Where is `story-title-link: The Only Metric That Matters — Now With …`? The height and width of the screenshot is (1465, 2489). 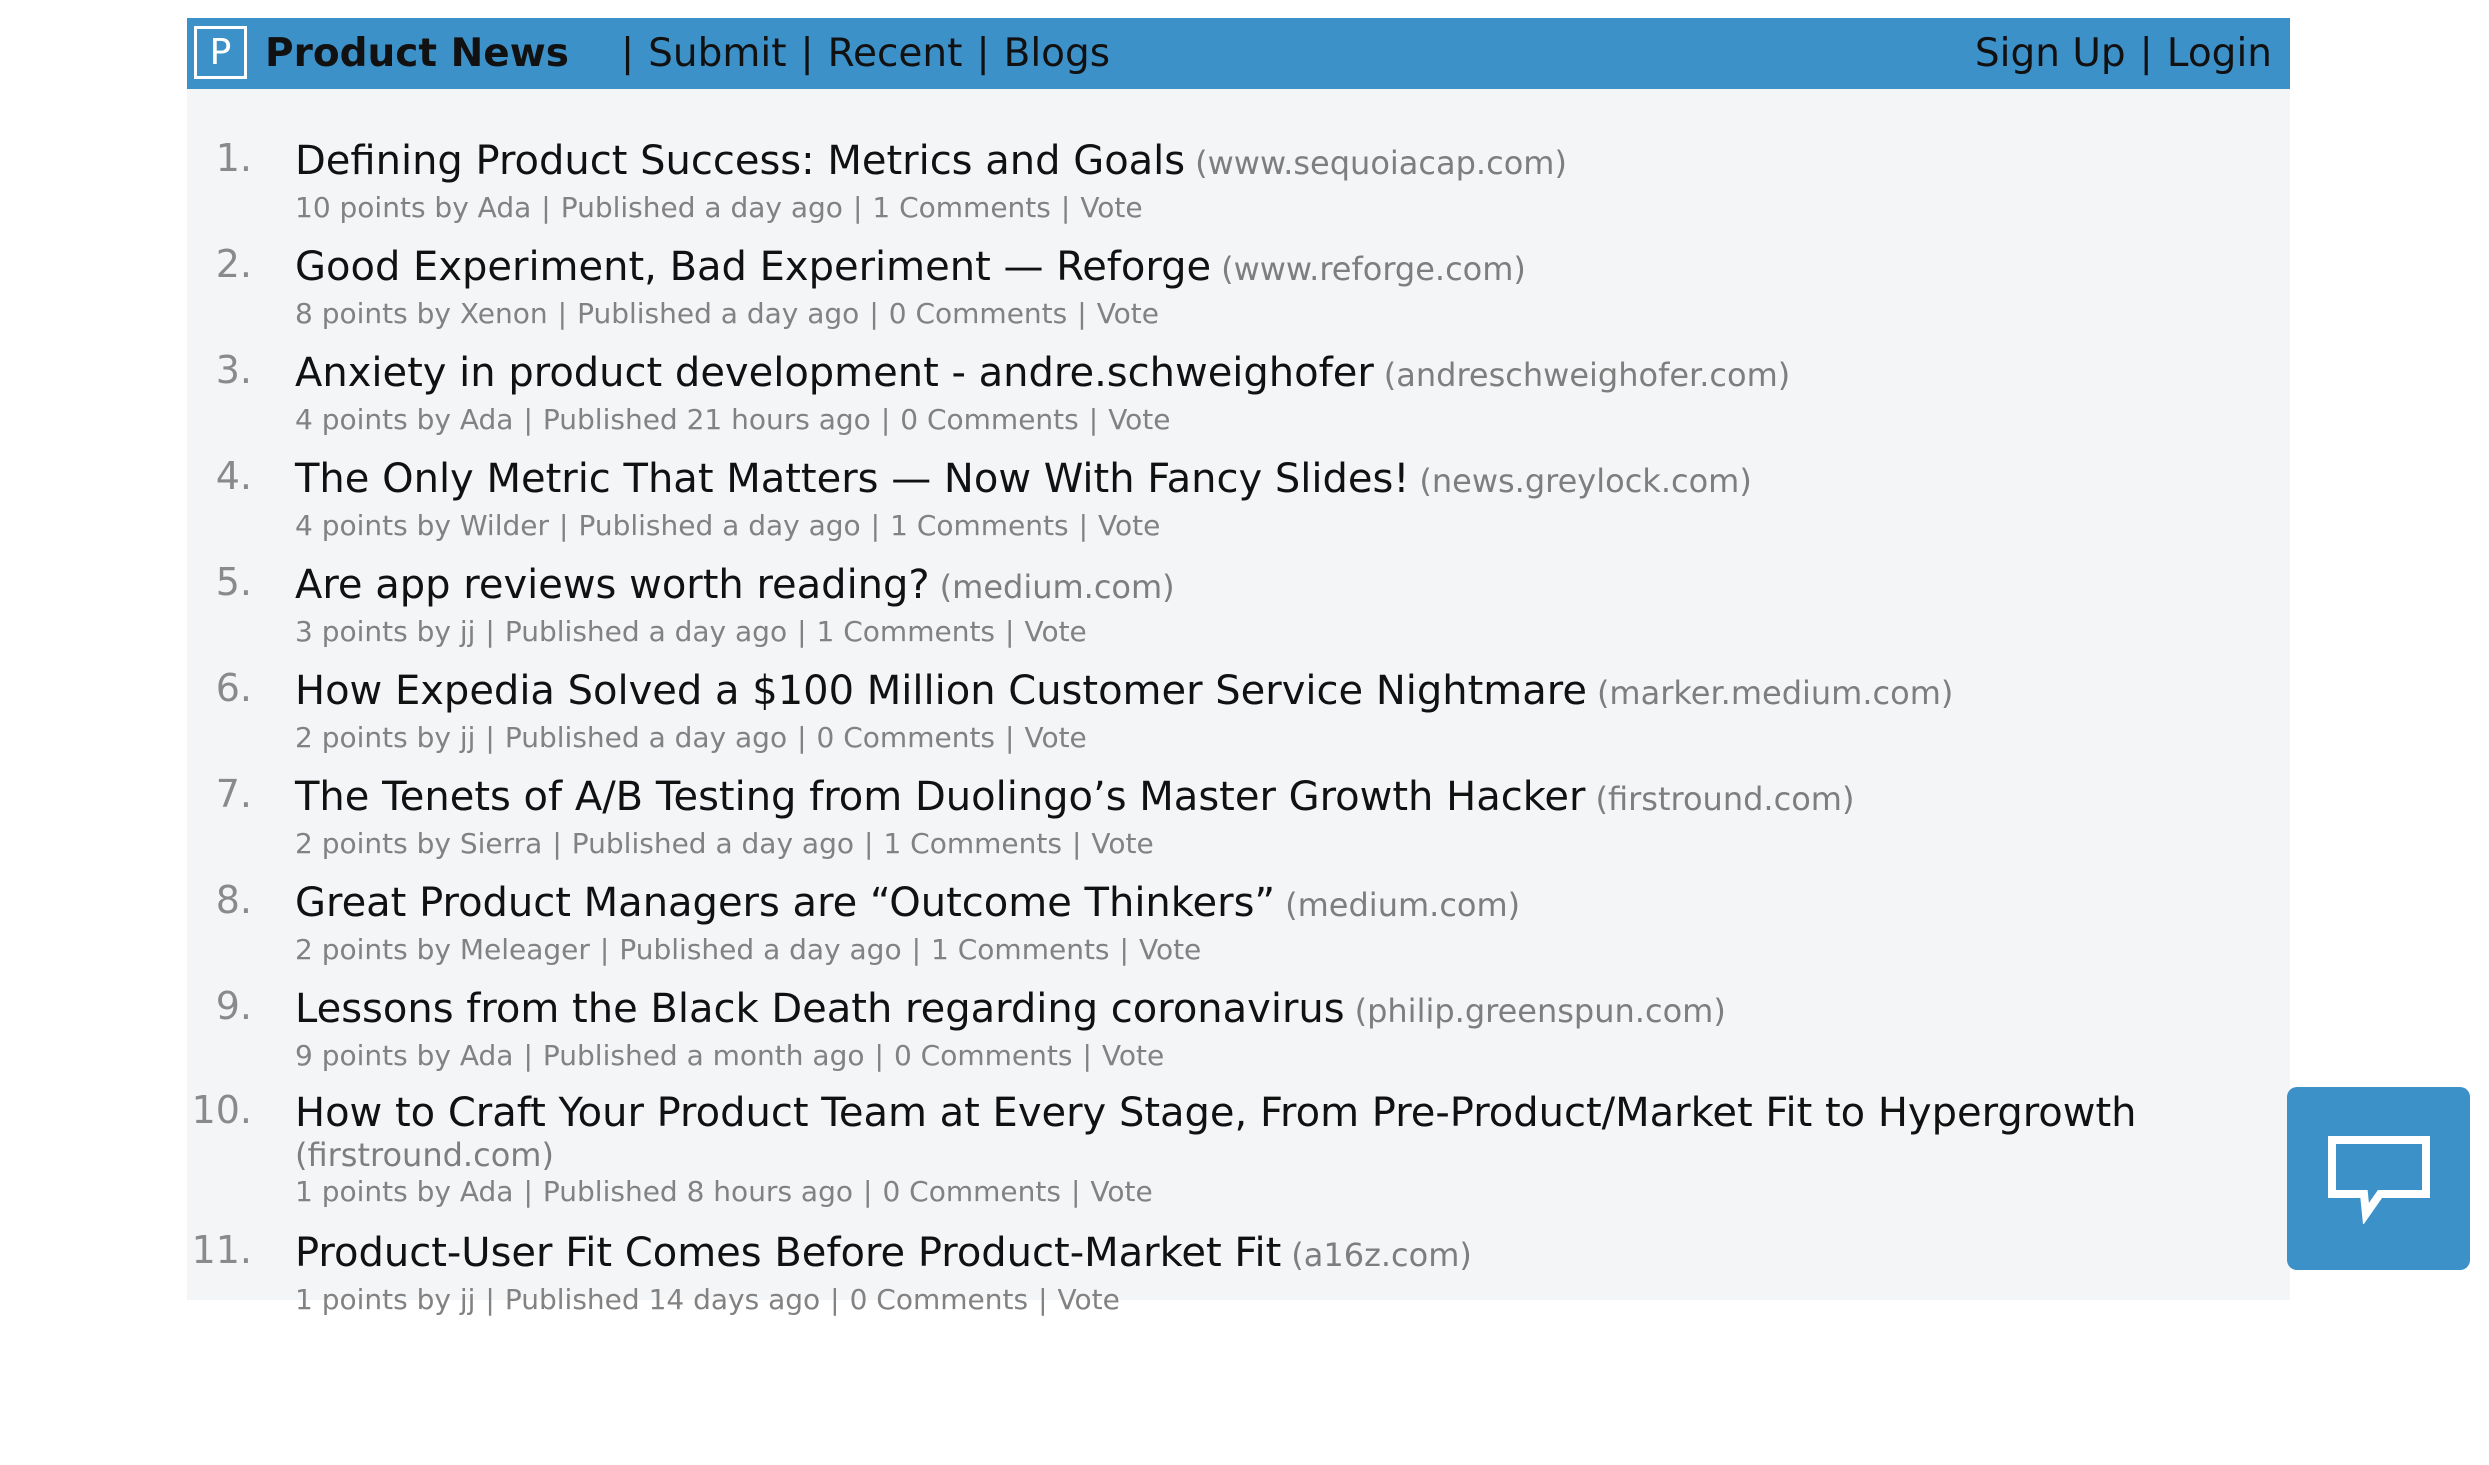
story-title-link: The Only Metric That Matters — Now With … is located at coordinates (852, 479).